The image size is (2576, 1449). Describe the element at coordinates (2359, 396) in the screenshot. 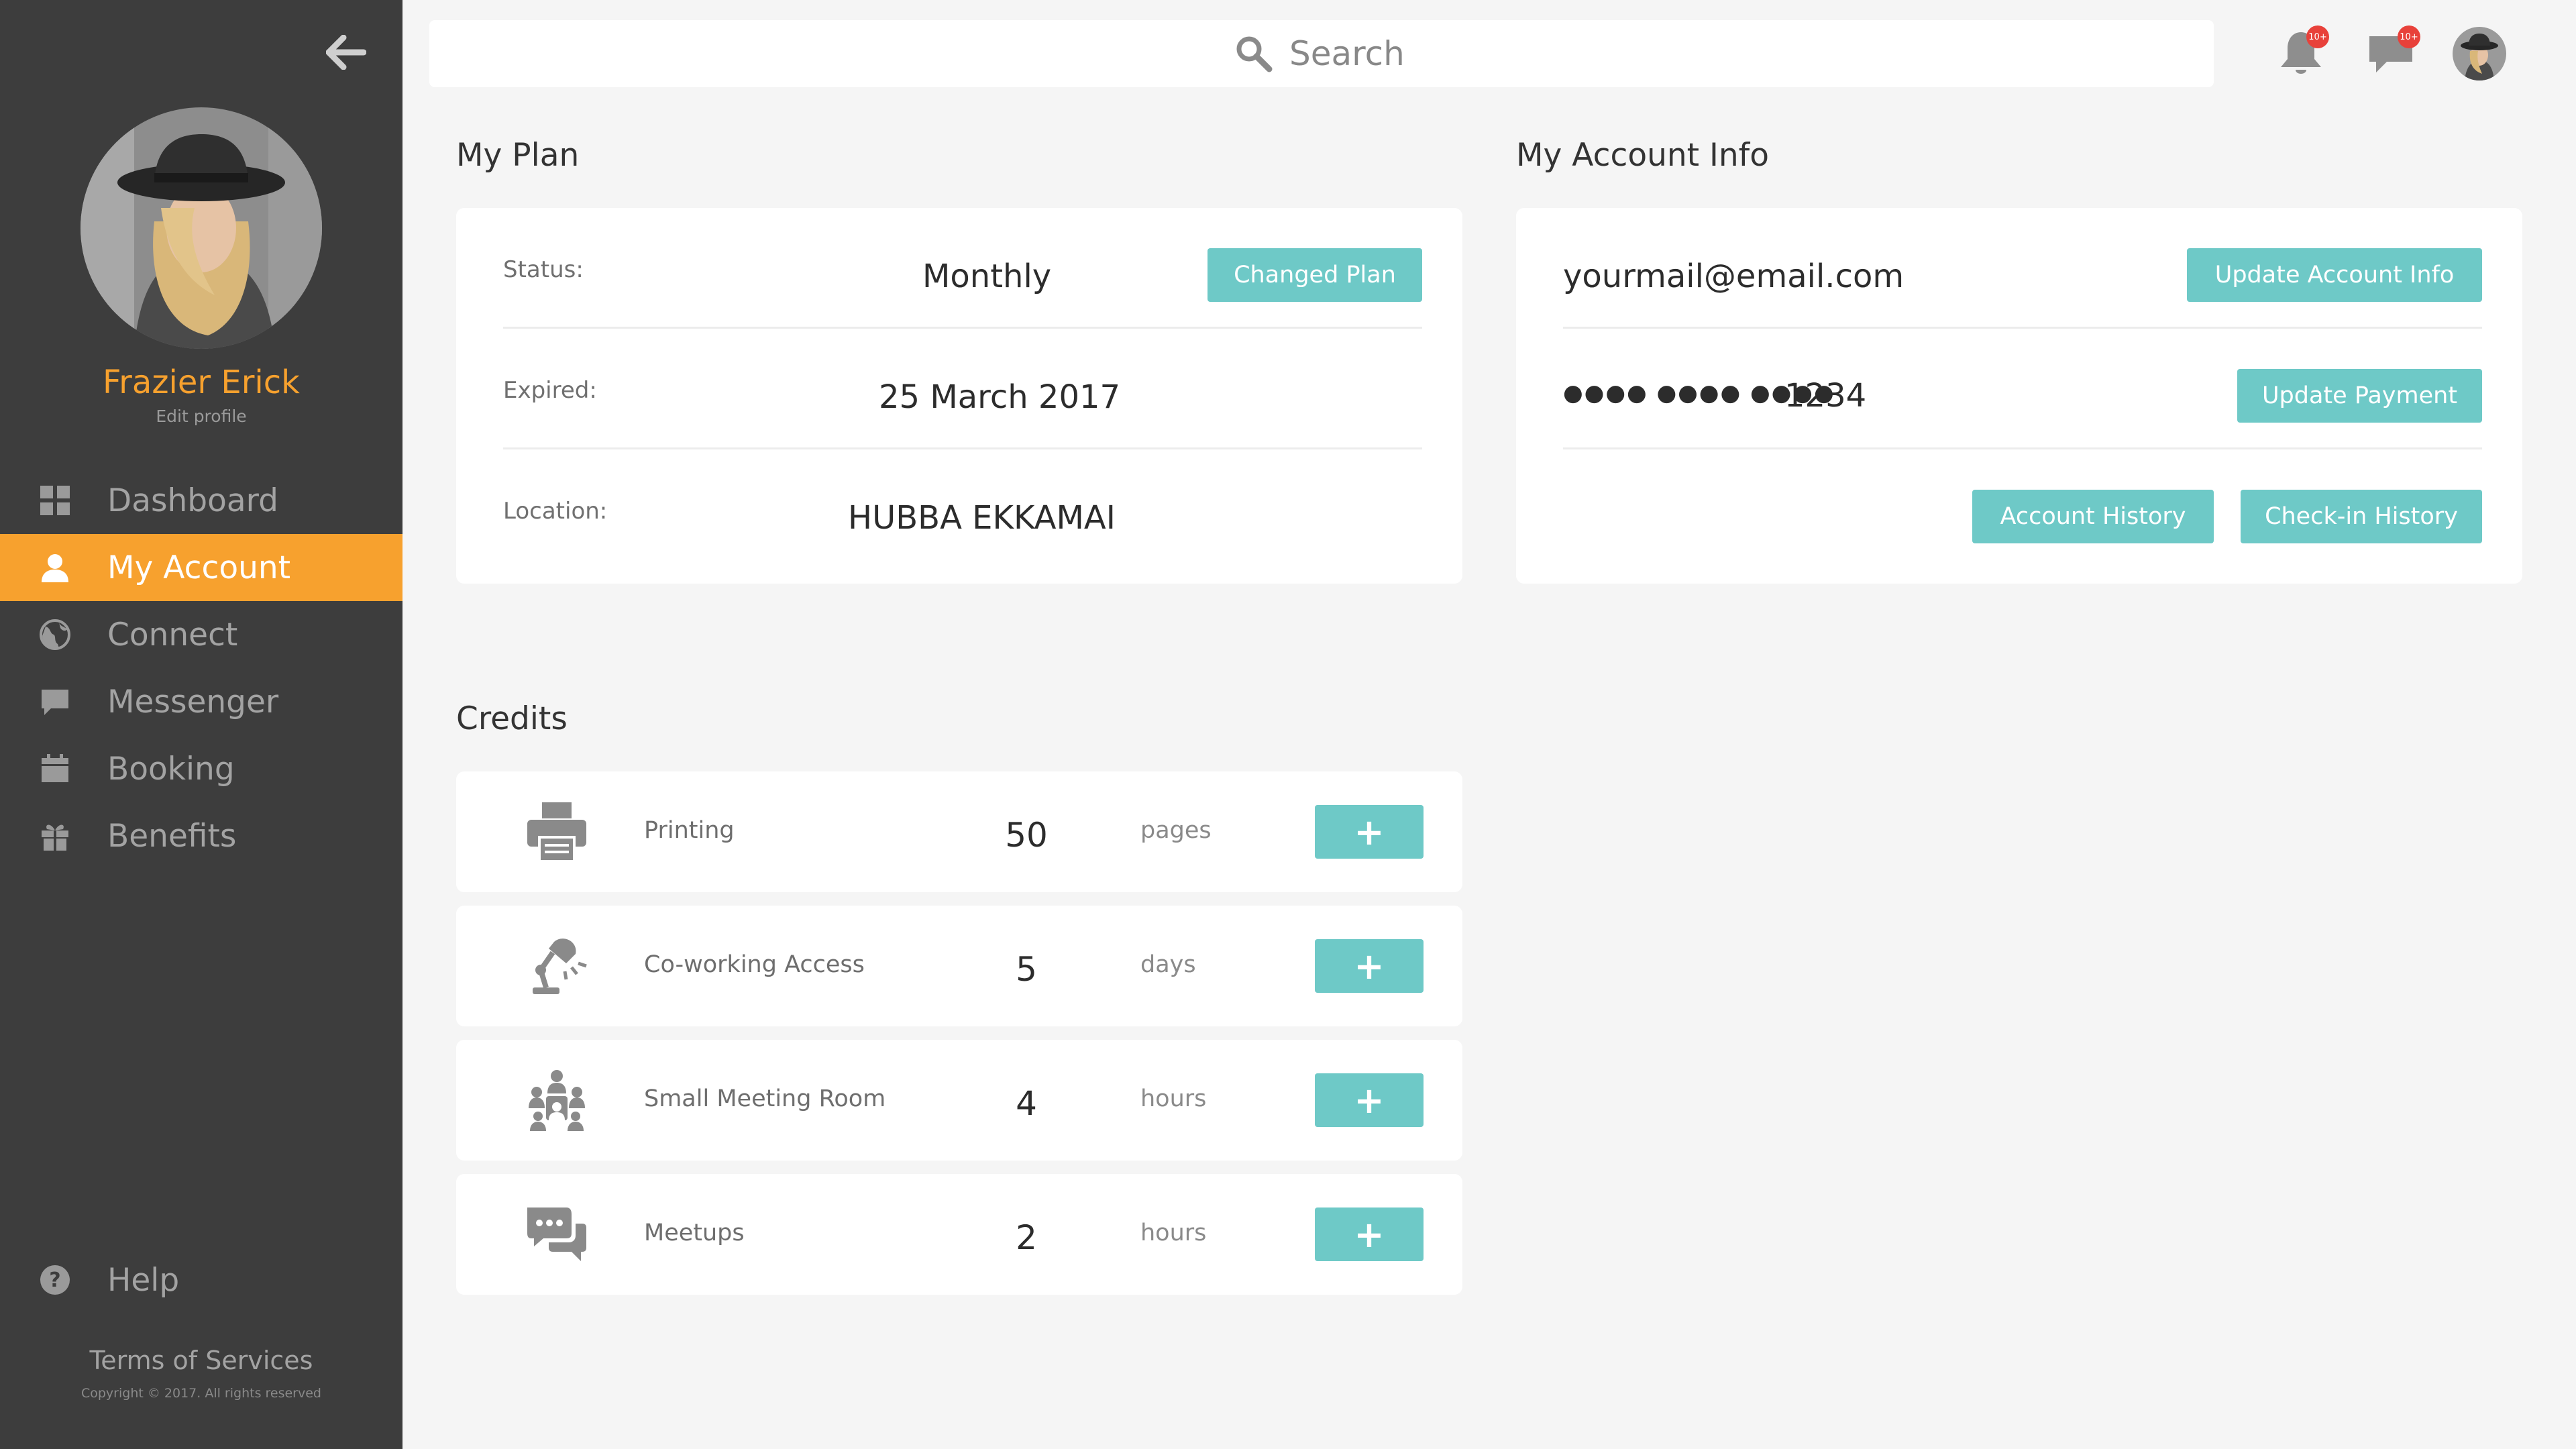

I see `update-payment-button: Update Payment` at that location.